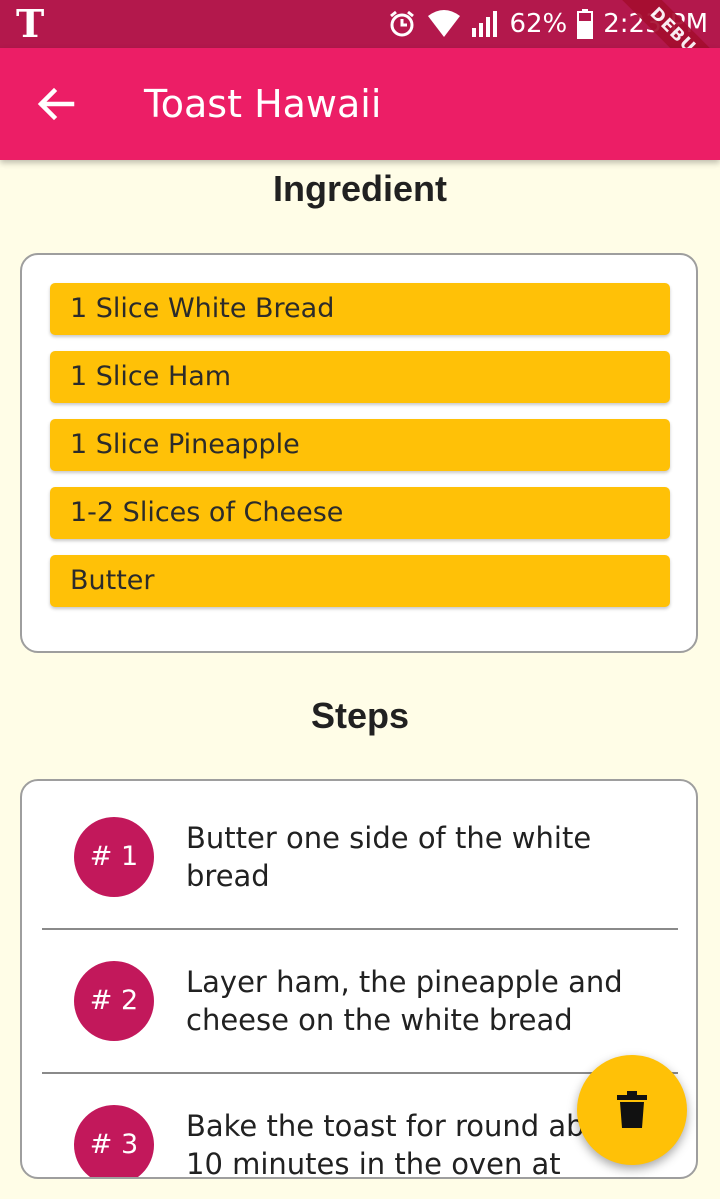  What do you see at coordinates (360, 309) in the screenshot?
I see `ingredient-item: 1 Slice White Bread` at bounding box center [360, 309].